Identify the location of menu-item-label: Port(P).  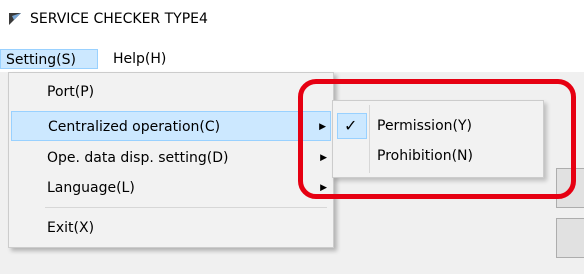
(71, 92).